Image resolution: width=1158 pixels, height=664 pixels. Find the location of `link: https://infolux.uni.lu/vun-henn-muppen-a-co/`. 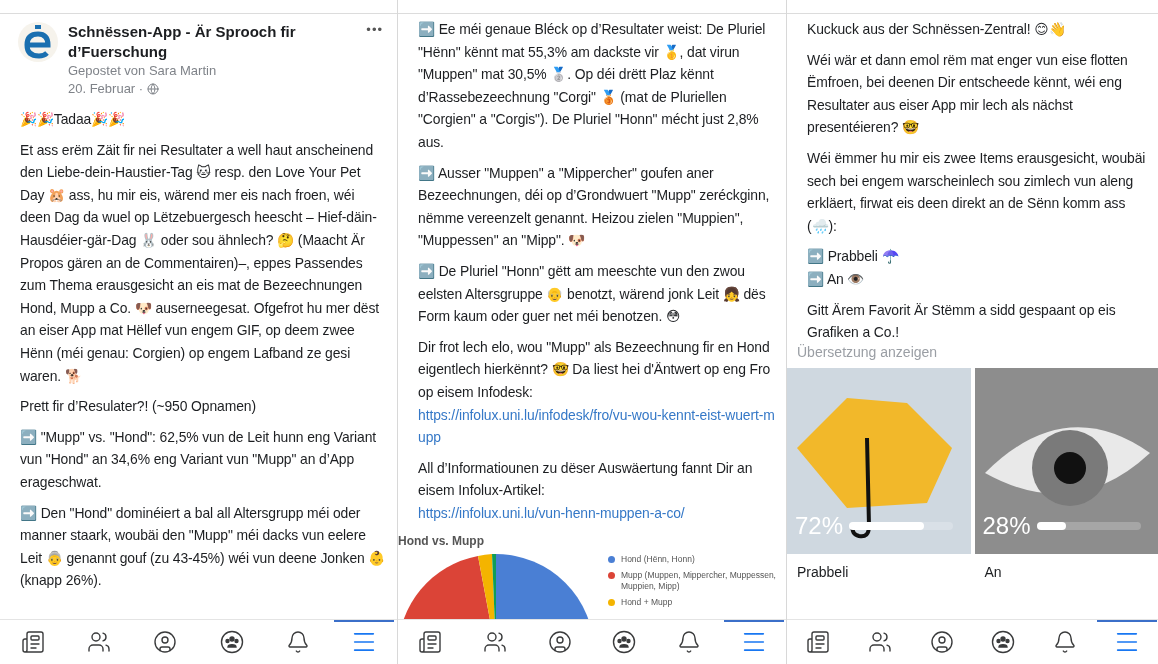

link: https://infolux.uni.lu/vun-henn-muppen-a-co/ is located at coordinates (551, 513).